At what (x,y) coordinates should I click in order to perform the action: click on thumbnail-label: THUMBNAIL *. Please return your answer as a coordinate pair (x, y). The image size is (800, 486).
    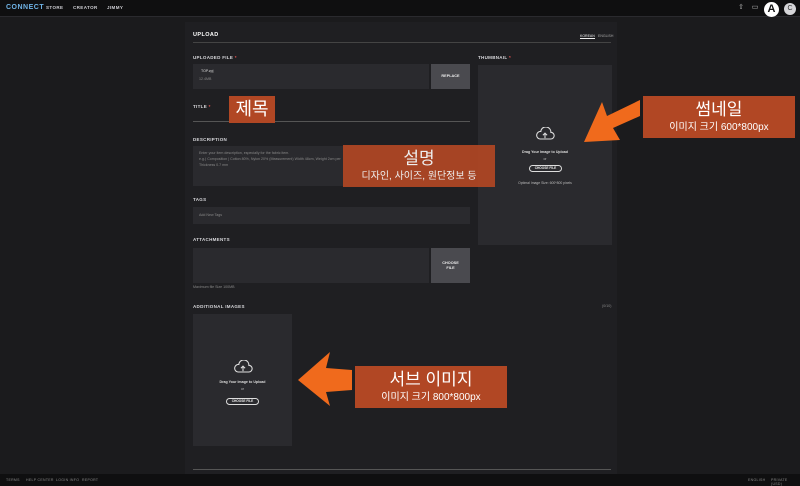
    Looking at the image, I should click on (494, 57).